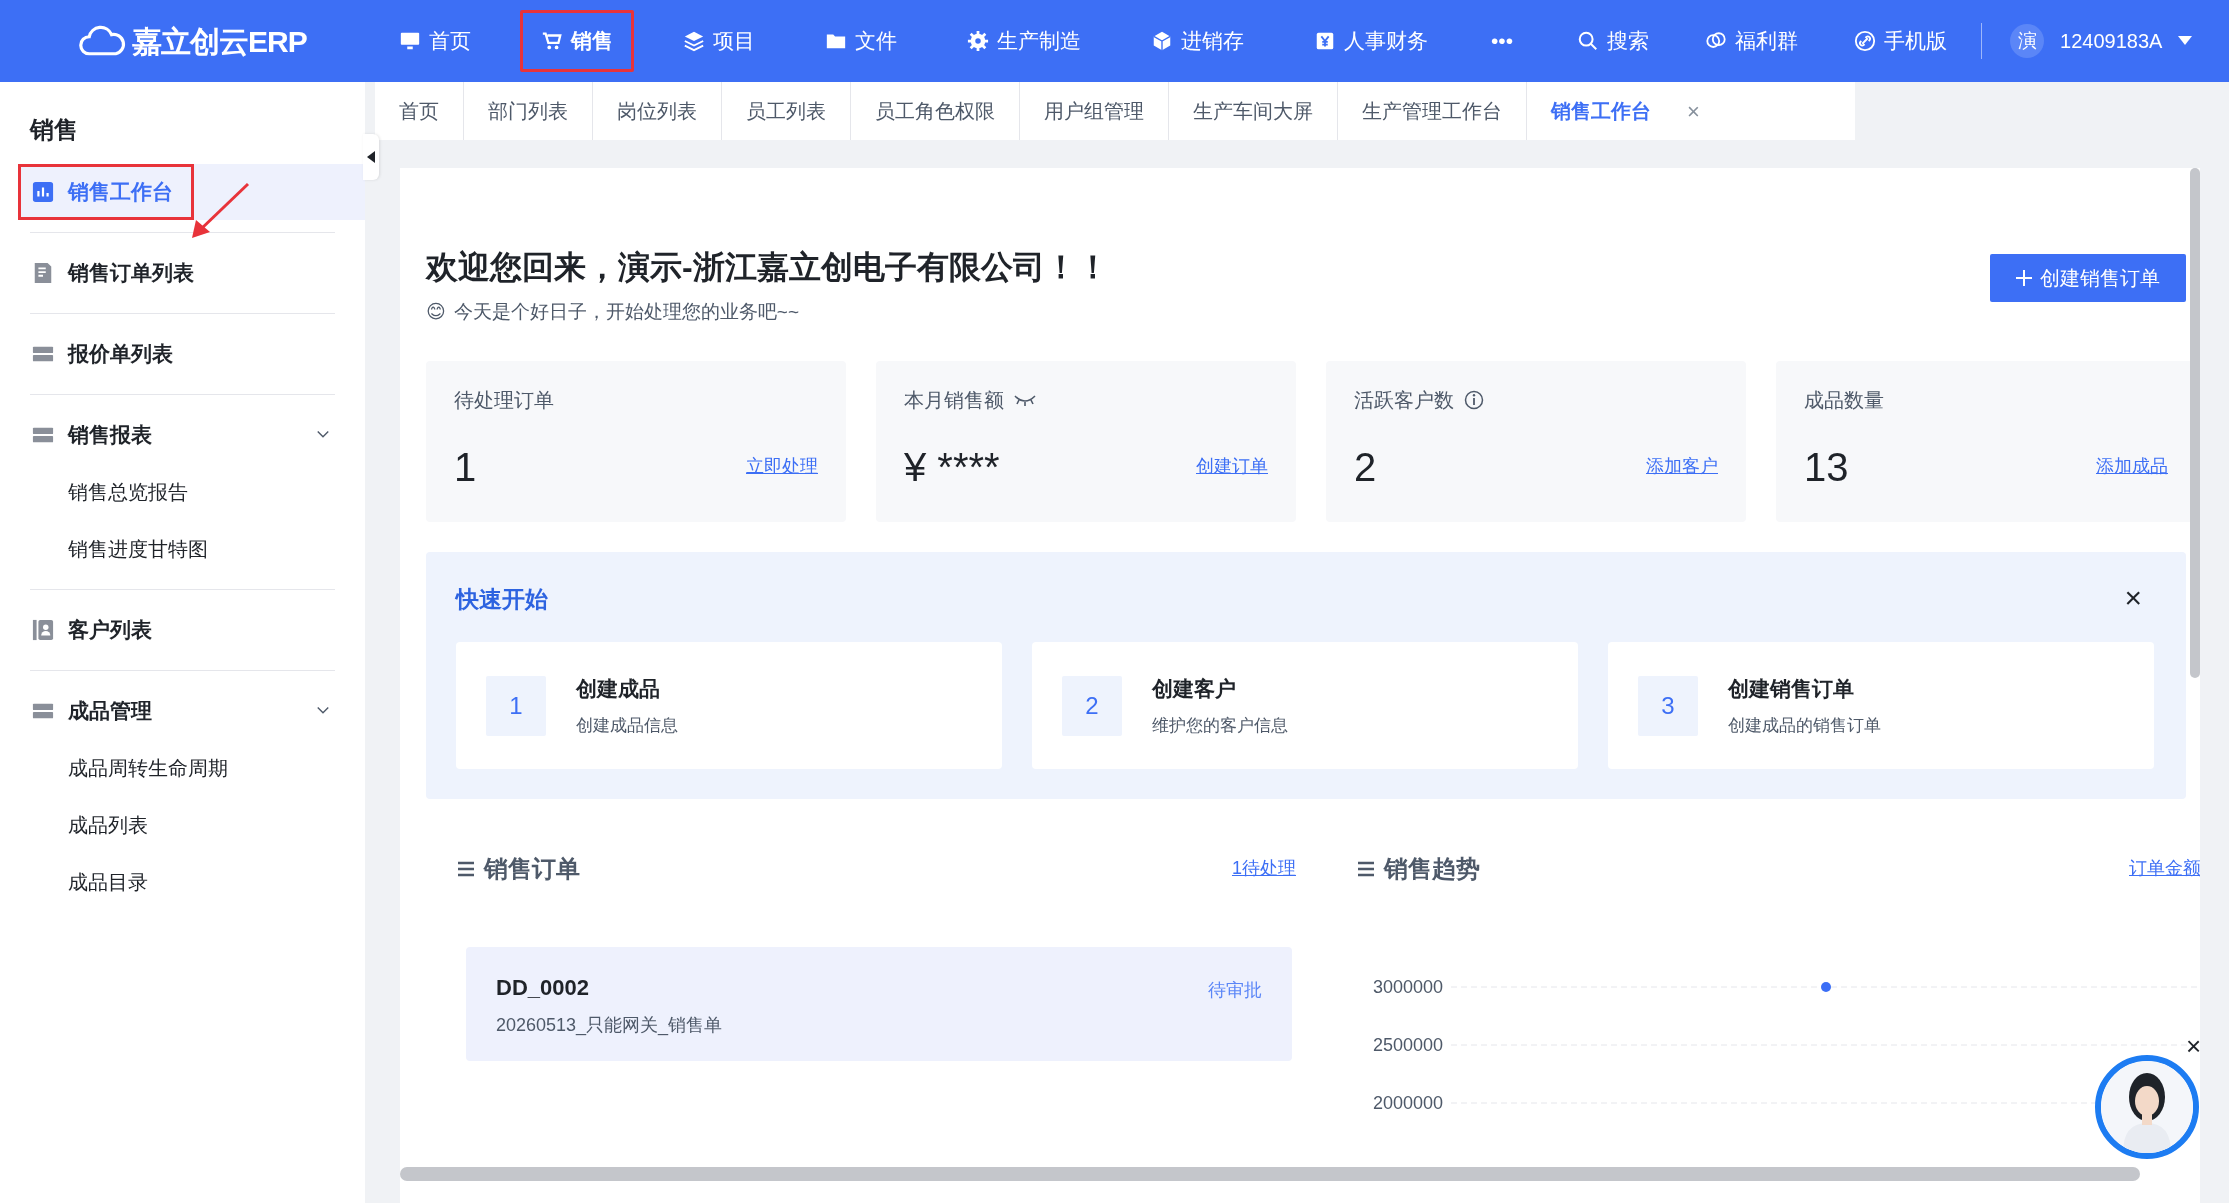 The height and width of the screenshot is (1203, 2229). I want to click on axis-tick-label: 3000000, so click(1407, 986).